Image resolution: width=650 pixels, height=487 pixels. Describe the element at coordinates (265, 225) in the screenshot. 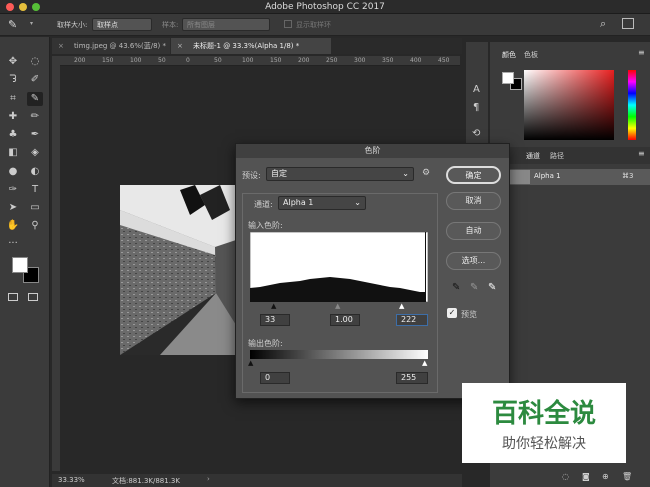

I see `input-levels-label: 输入色阶:` at that location.